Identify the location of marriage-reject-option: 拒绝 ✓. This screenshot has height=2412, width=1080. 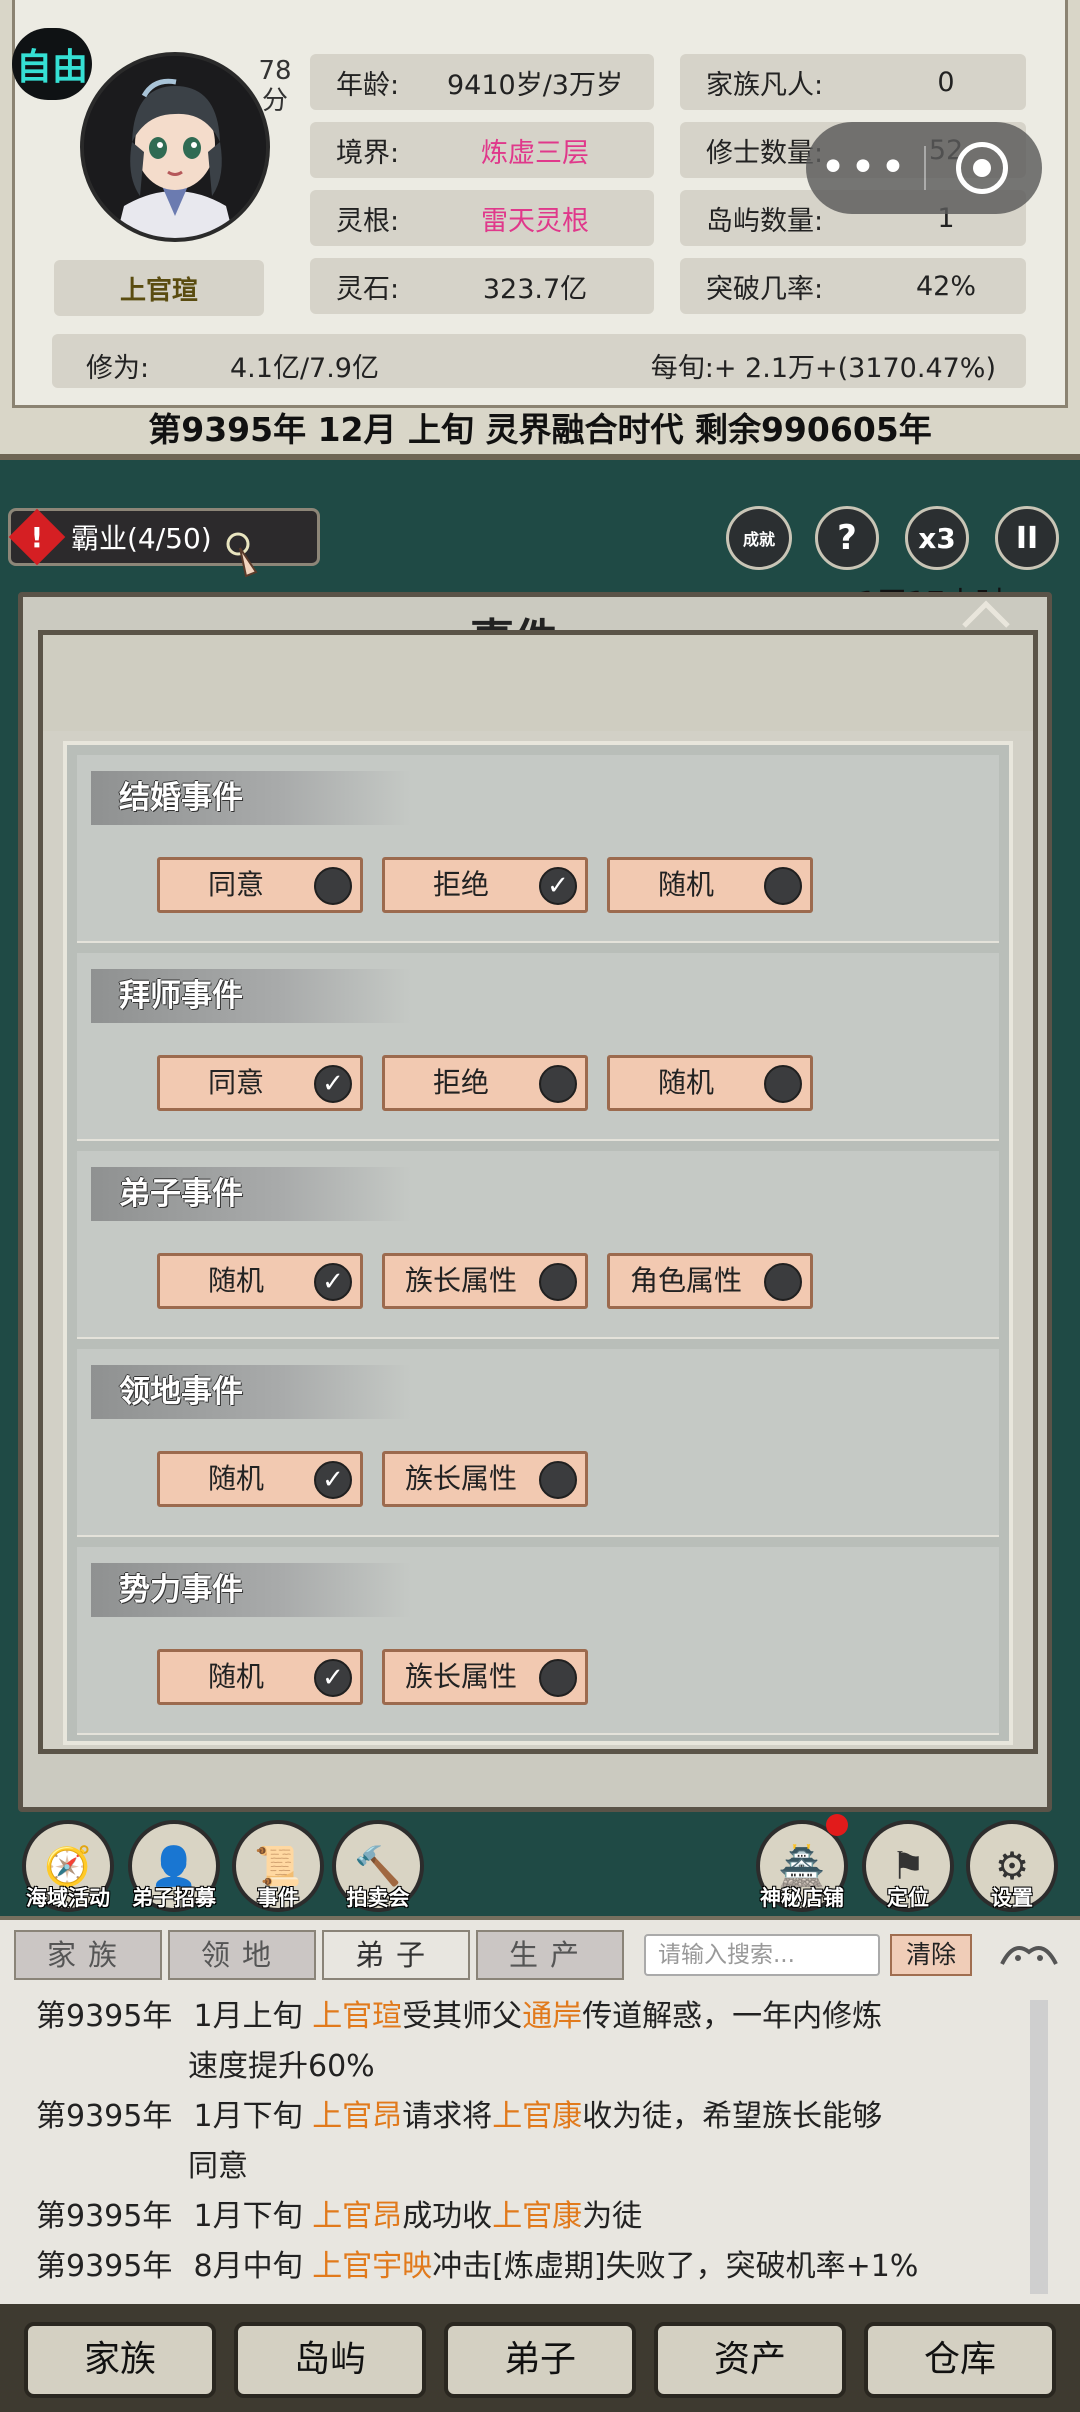
(485, 885).